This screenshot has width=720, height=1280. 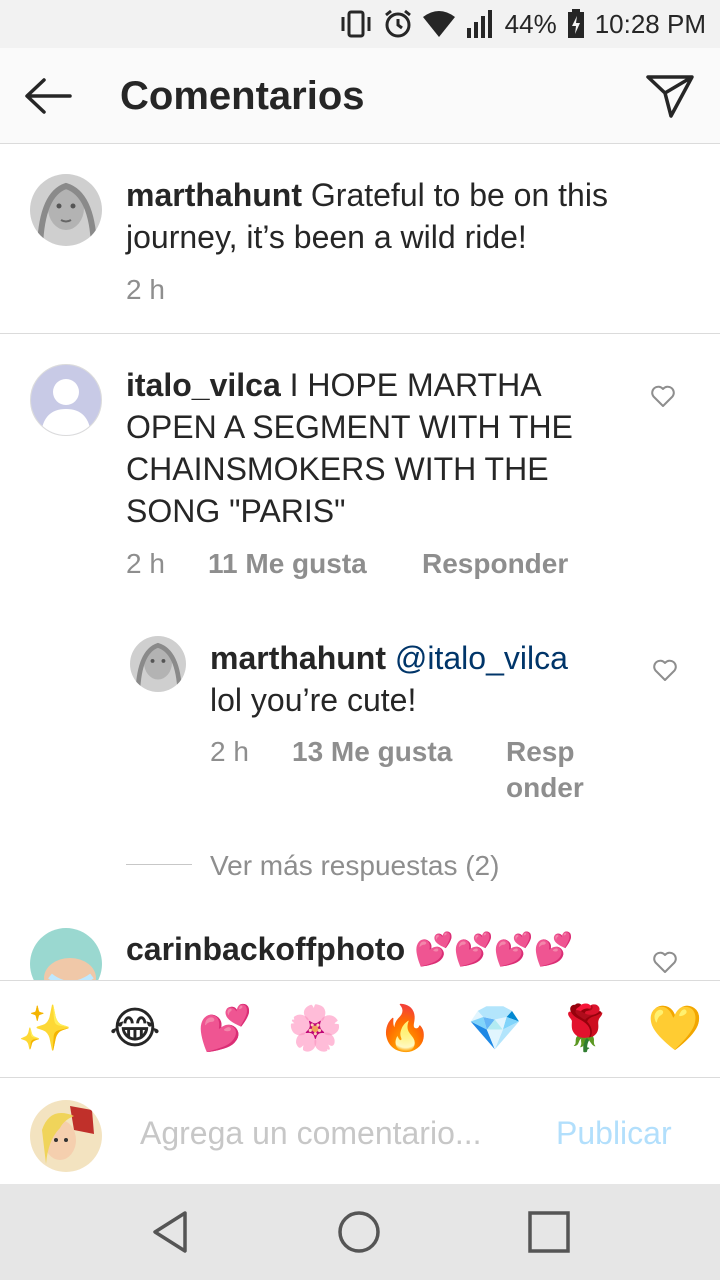 I want to click on publish-button: Publicar, so click(x=614, y=1133).